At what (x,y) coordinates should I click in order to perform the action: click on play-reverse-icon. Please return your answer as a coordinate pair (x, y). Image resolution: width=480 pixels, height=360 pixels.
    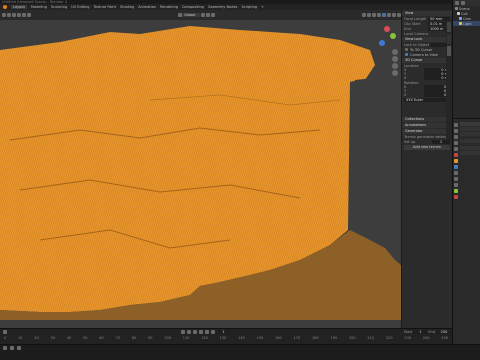
    Looking at the image, I should click on (194, 332).